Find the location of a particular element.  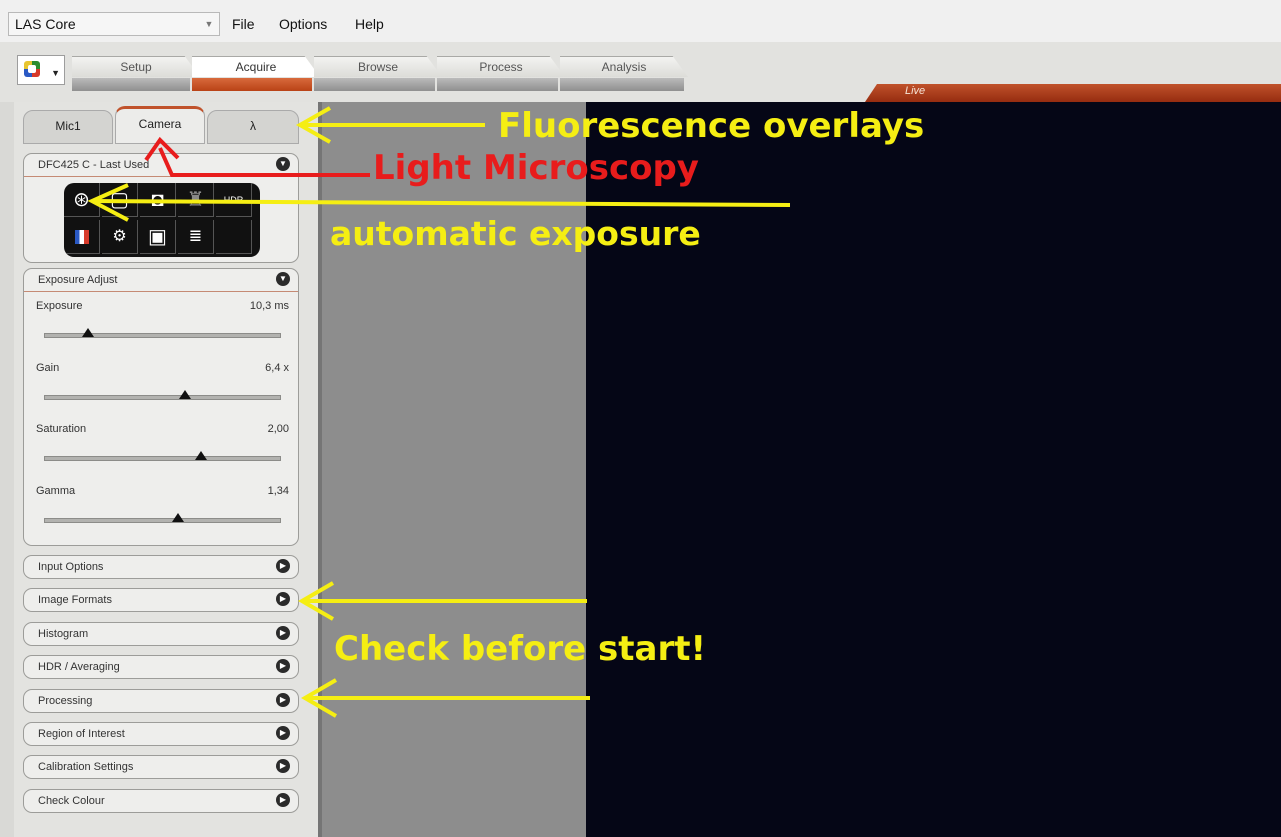

group-title: Region of Interest is located at coordinates (81, 734).